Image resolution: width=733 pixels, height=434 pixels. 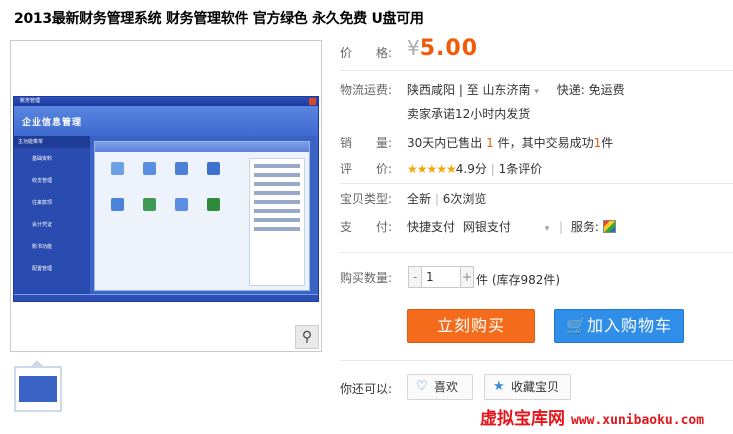 I want to click on close-icon, so click(x=312, y=101).